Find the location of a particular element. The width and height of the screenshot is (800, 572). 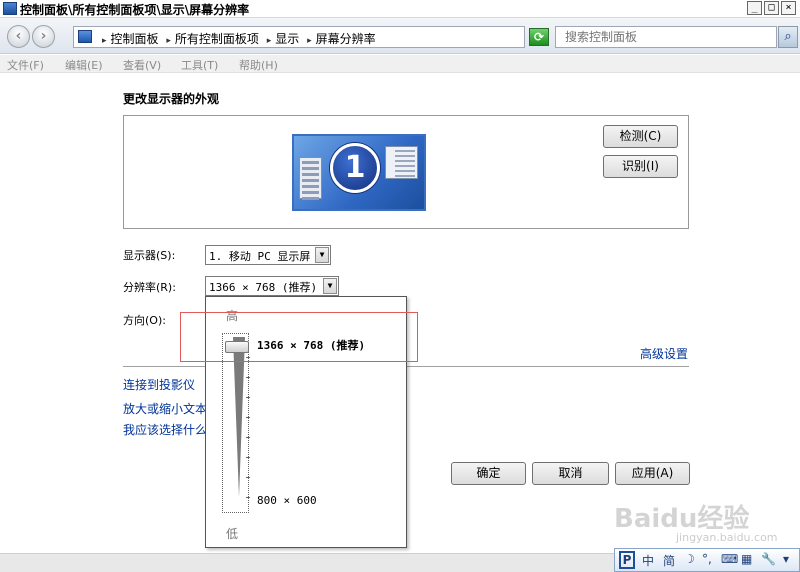

breadcrumb: ▸ 控制面板 ▸ 所有控制面板项 ▸ 显示 ▸ 屏幕分辨率 is located at coordinates (237, 38).